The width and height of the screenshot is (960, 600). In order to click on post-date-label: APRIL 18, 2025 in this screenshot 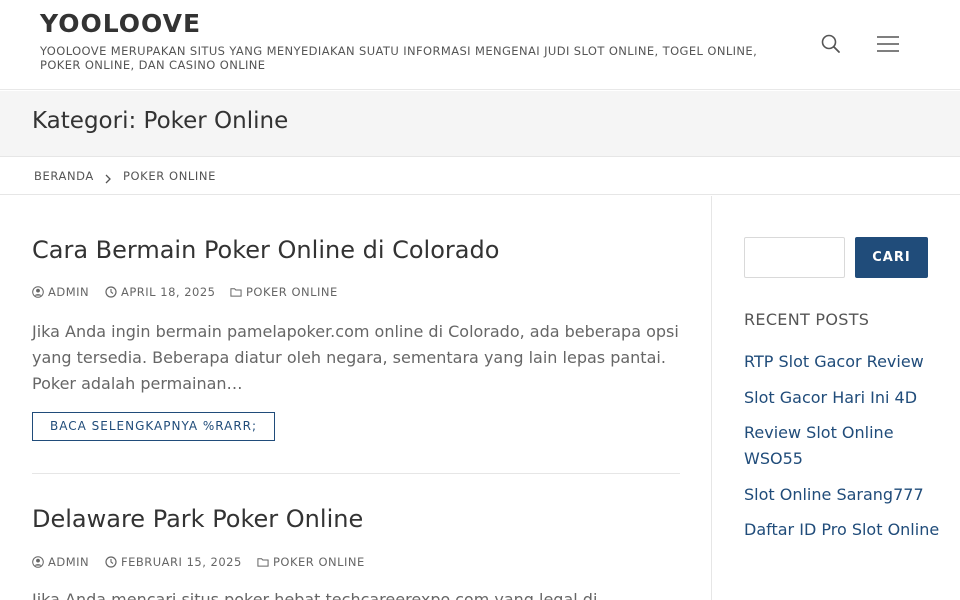, I will do `click(168, 292)`.